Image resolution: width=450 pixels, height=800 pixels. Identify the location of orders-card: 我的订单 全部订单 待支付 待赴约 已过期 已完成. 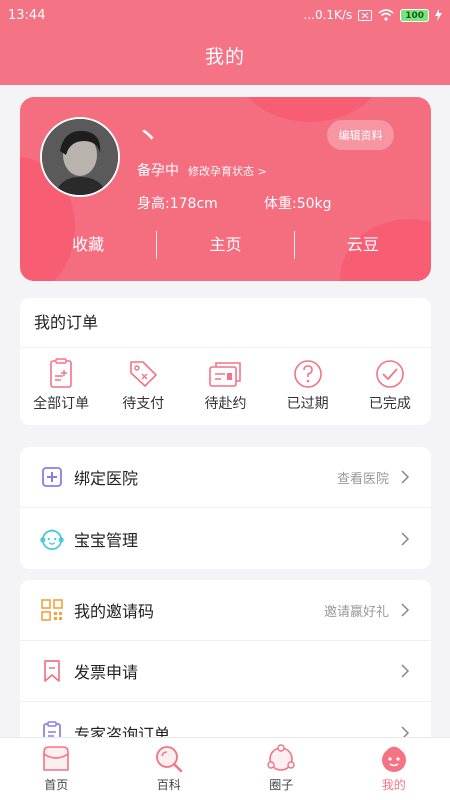
(225, 361).